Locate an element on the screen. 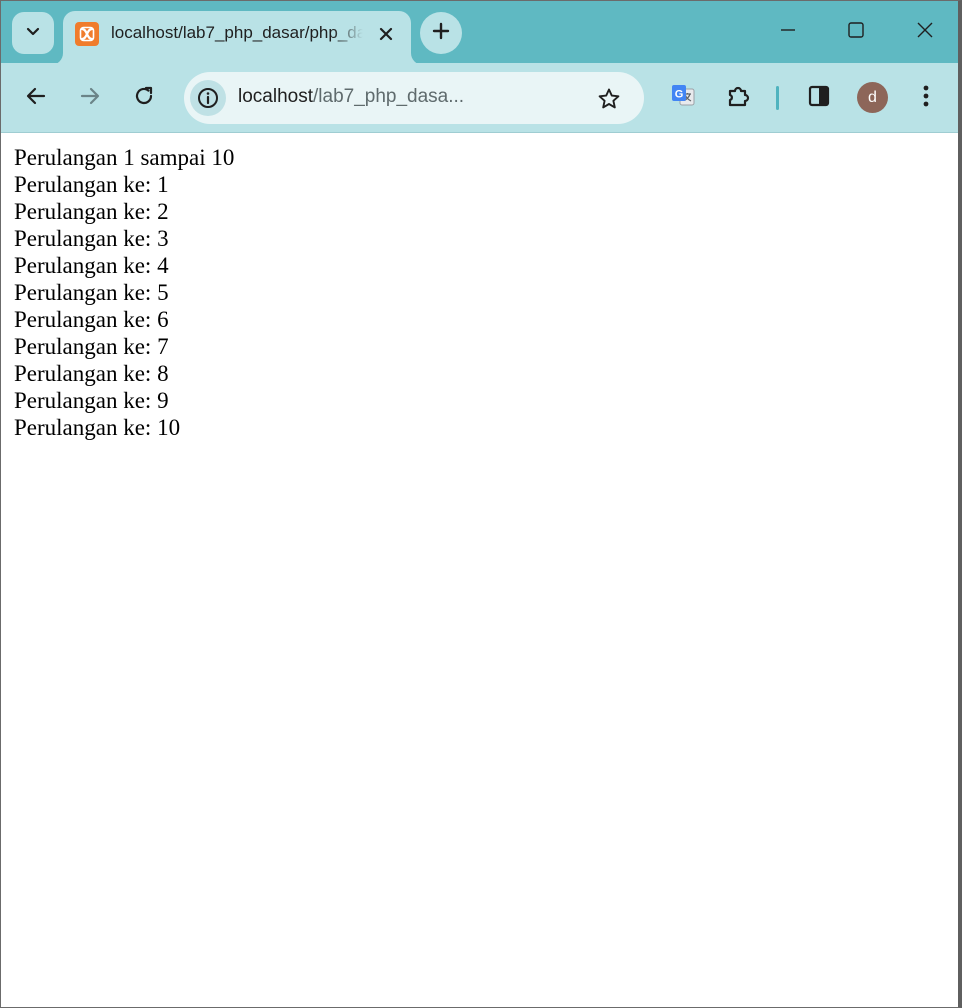 This screenshot has height=1008, width=962. tab-strip: localhost/lab7_php_dasar/php_dasar is located at coordinates (479, 33).